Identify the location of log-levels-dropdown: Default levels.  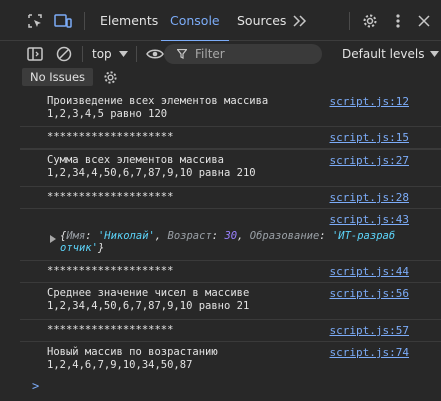
(391, 54).